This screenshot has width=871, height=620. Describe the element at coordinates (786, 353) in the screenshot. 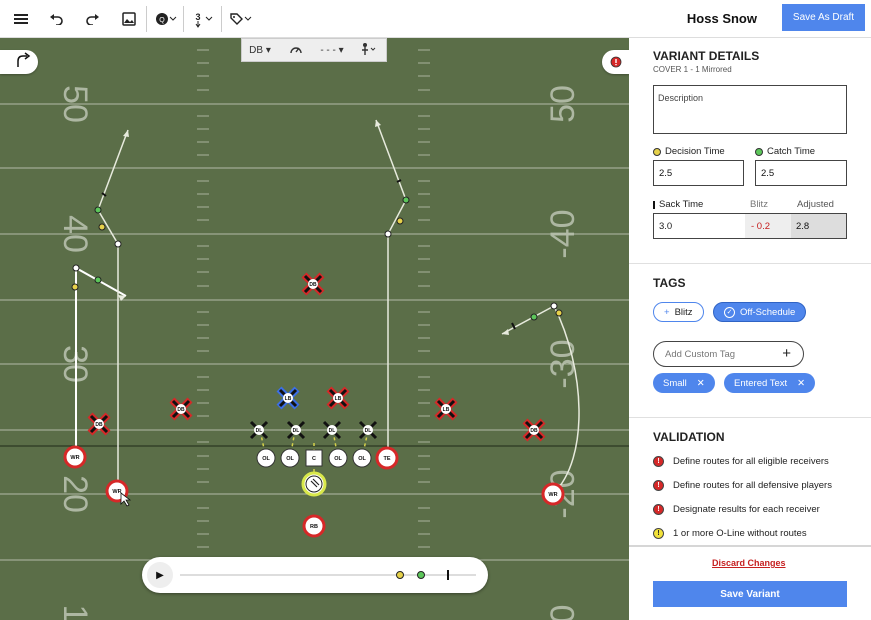

I see `add-tag-icon: +` at that location.